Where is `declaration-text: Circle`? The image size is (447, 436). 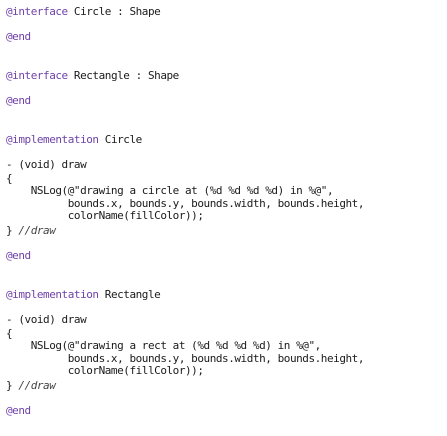
declaration-text: Circle is located at coordinates (120, 139).